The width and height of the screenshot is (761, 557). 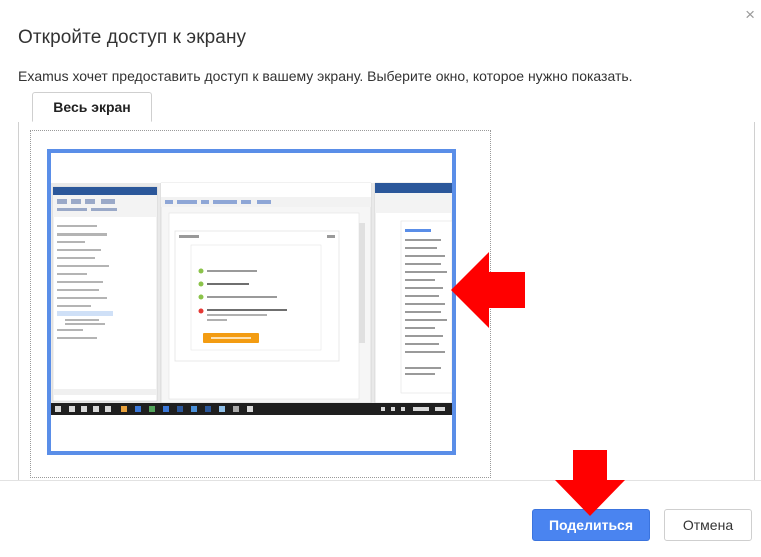 I want to click on dialog-footer: Поделиться Отмена, so click(x=380, y=518).